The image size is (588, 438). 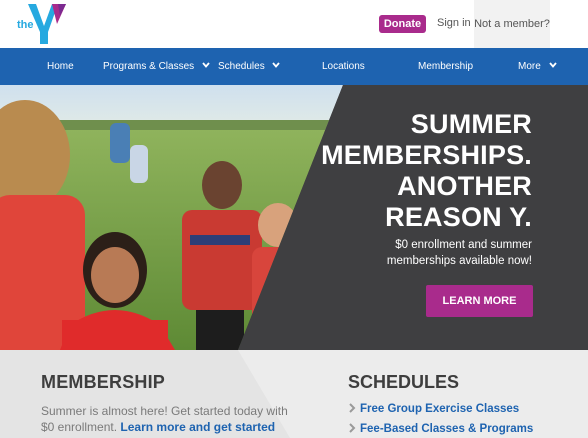 What do you see at coordinates (402, 24) in the screenshot?
I see `donate-button: Donate` at bounding box center [402, 24].